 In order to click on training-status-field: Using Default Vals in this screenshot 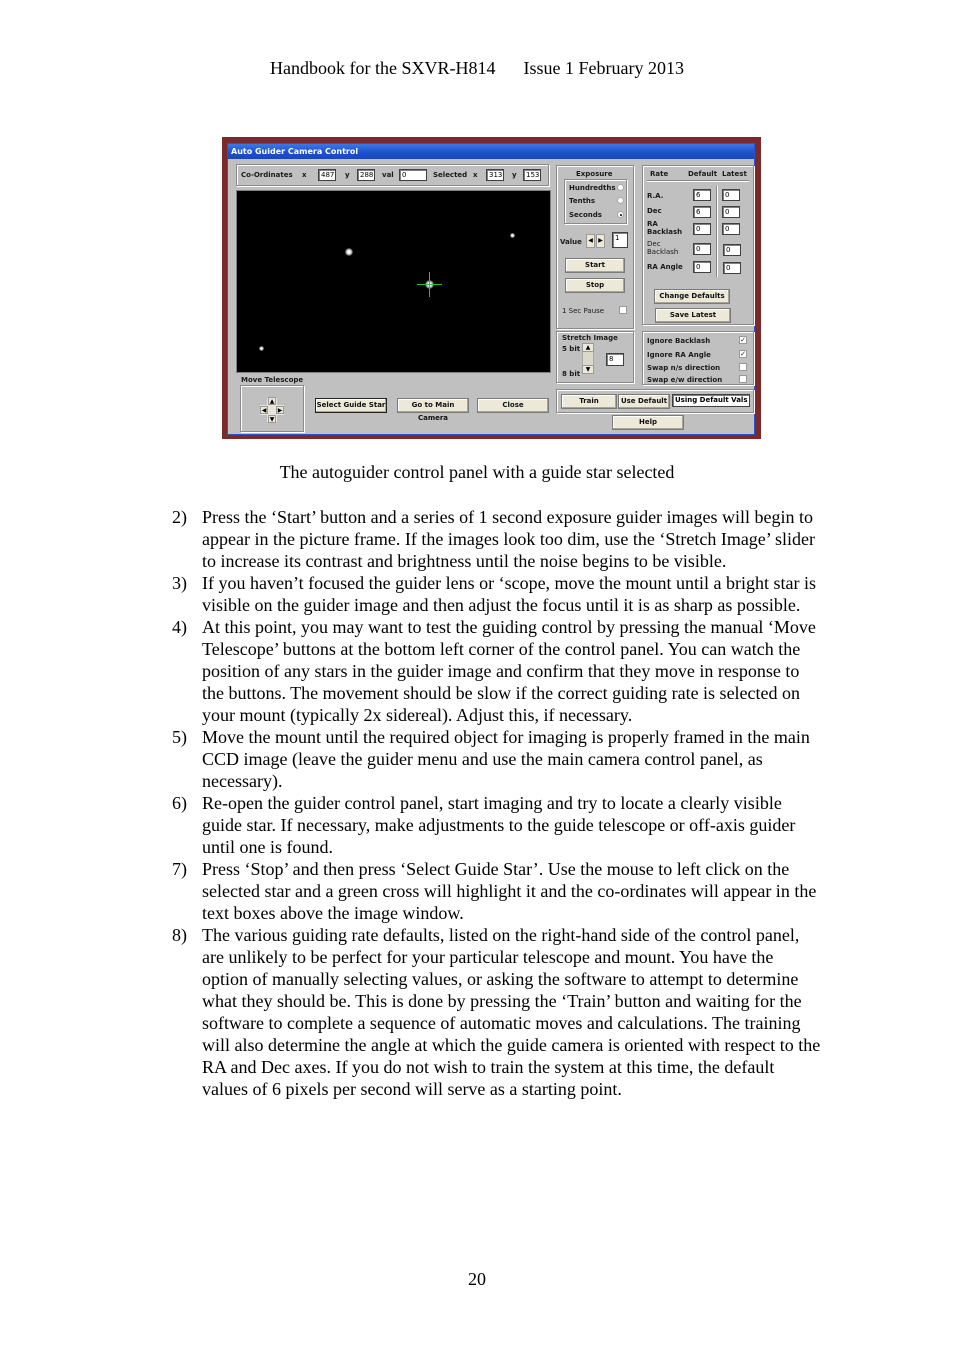, I will do `click(711, 400)`.